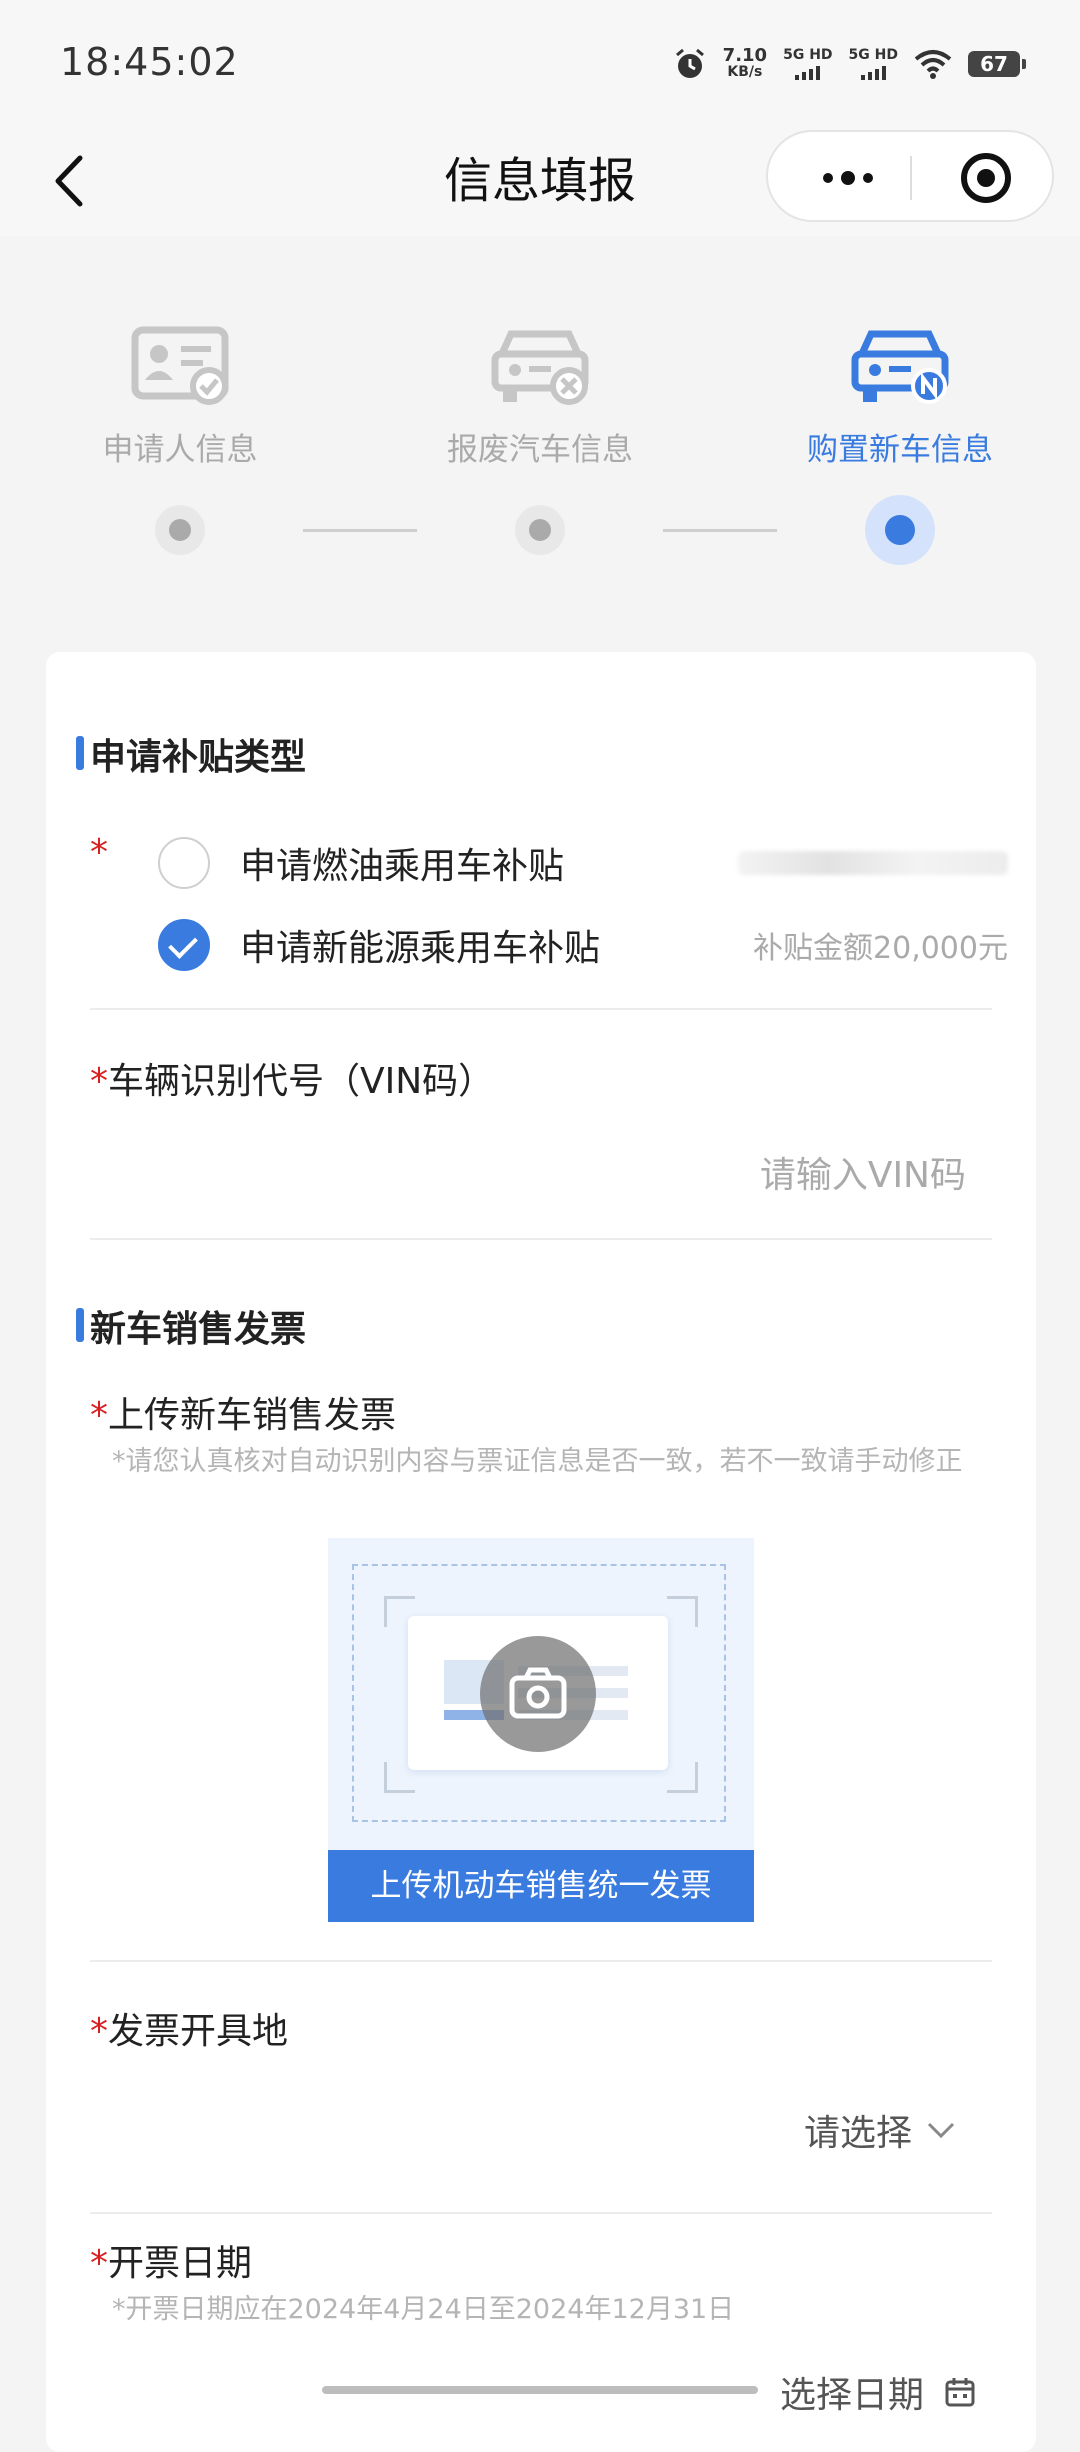 Image resolution: width=1080 pixels, height=2452 pixels. I want to click on radio-label: 申请新能源乘用车补贴, so click(420, 948).